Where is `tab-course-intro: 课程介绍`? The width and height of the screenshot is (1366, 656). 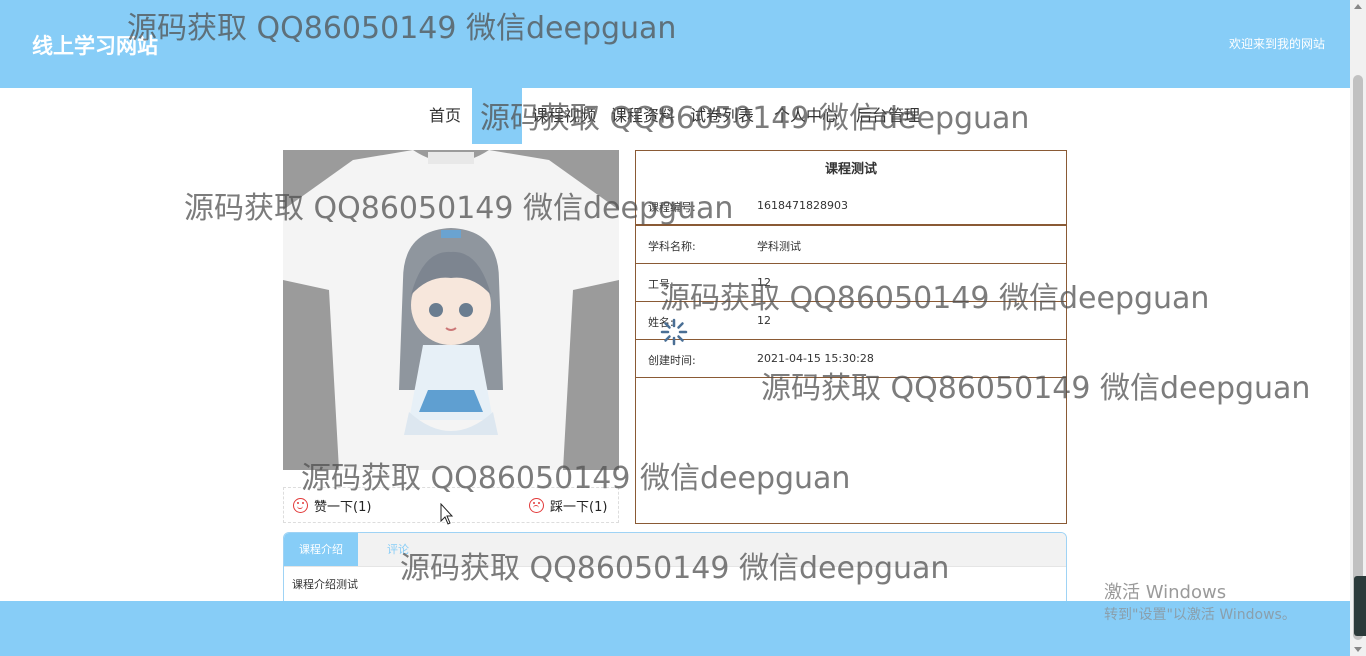
tab-course-intro: 课程介绍 is located at coordinates (321, 549).